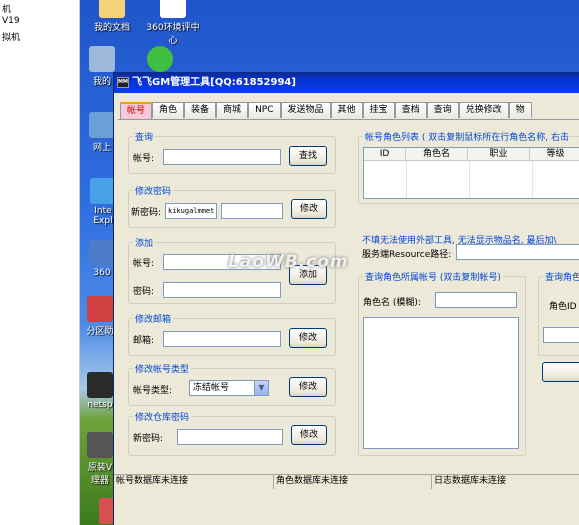 The width and height of the screenshot is (579, 525). Describe the element at coordinates (222, 290) in the screenshot. I see `add-password-input` at that location.